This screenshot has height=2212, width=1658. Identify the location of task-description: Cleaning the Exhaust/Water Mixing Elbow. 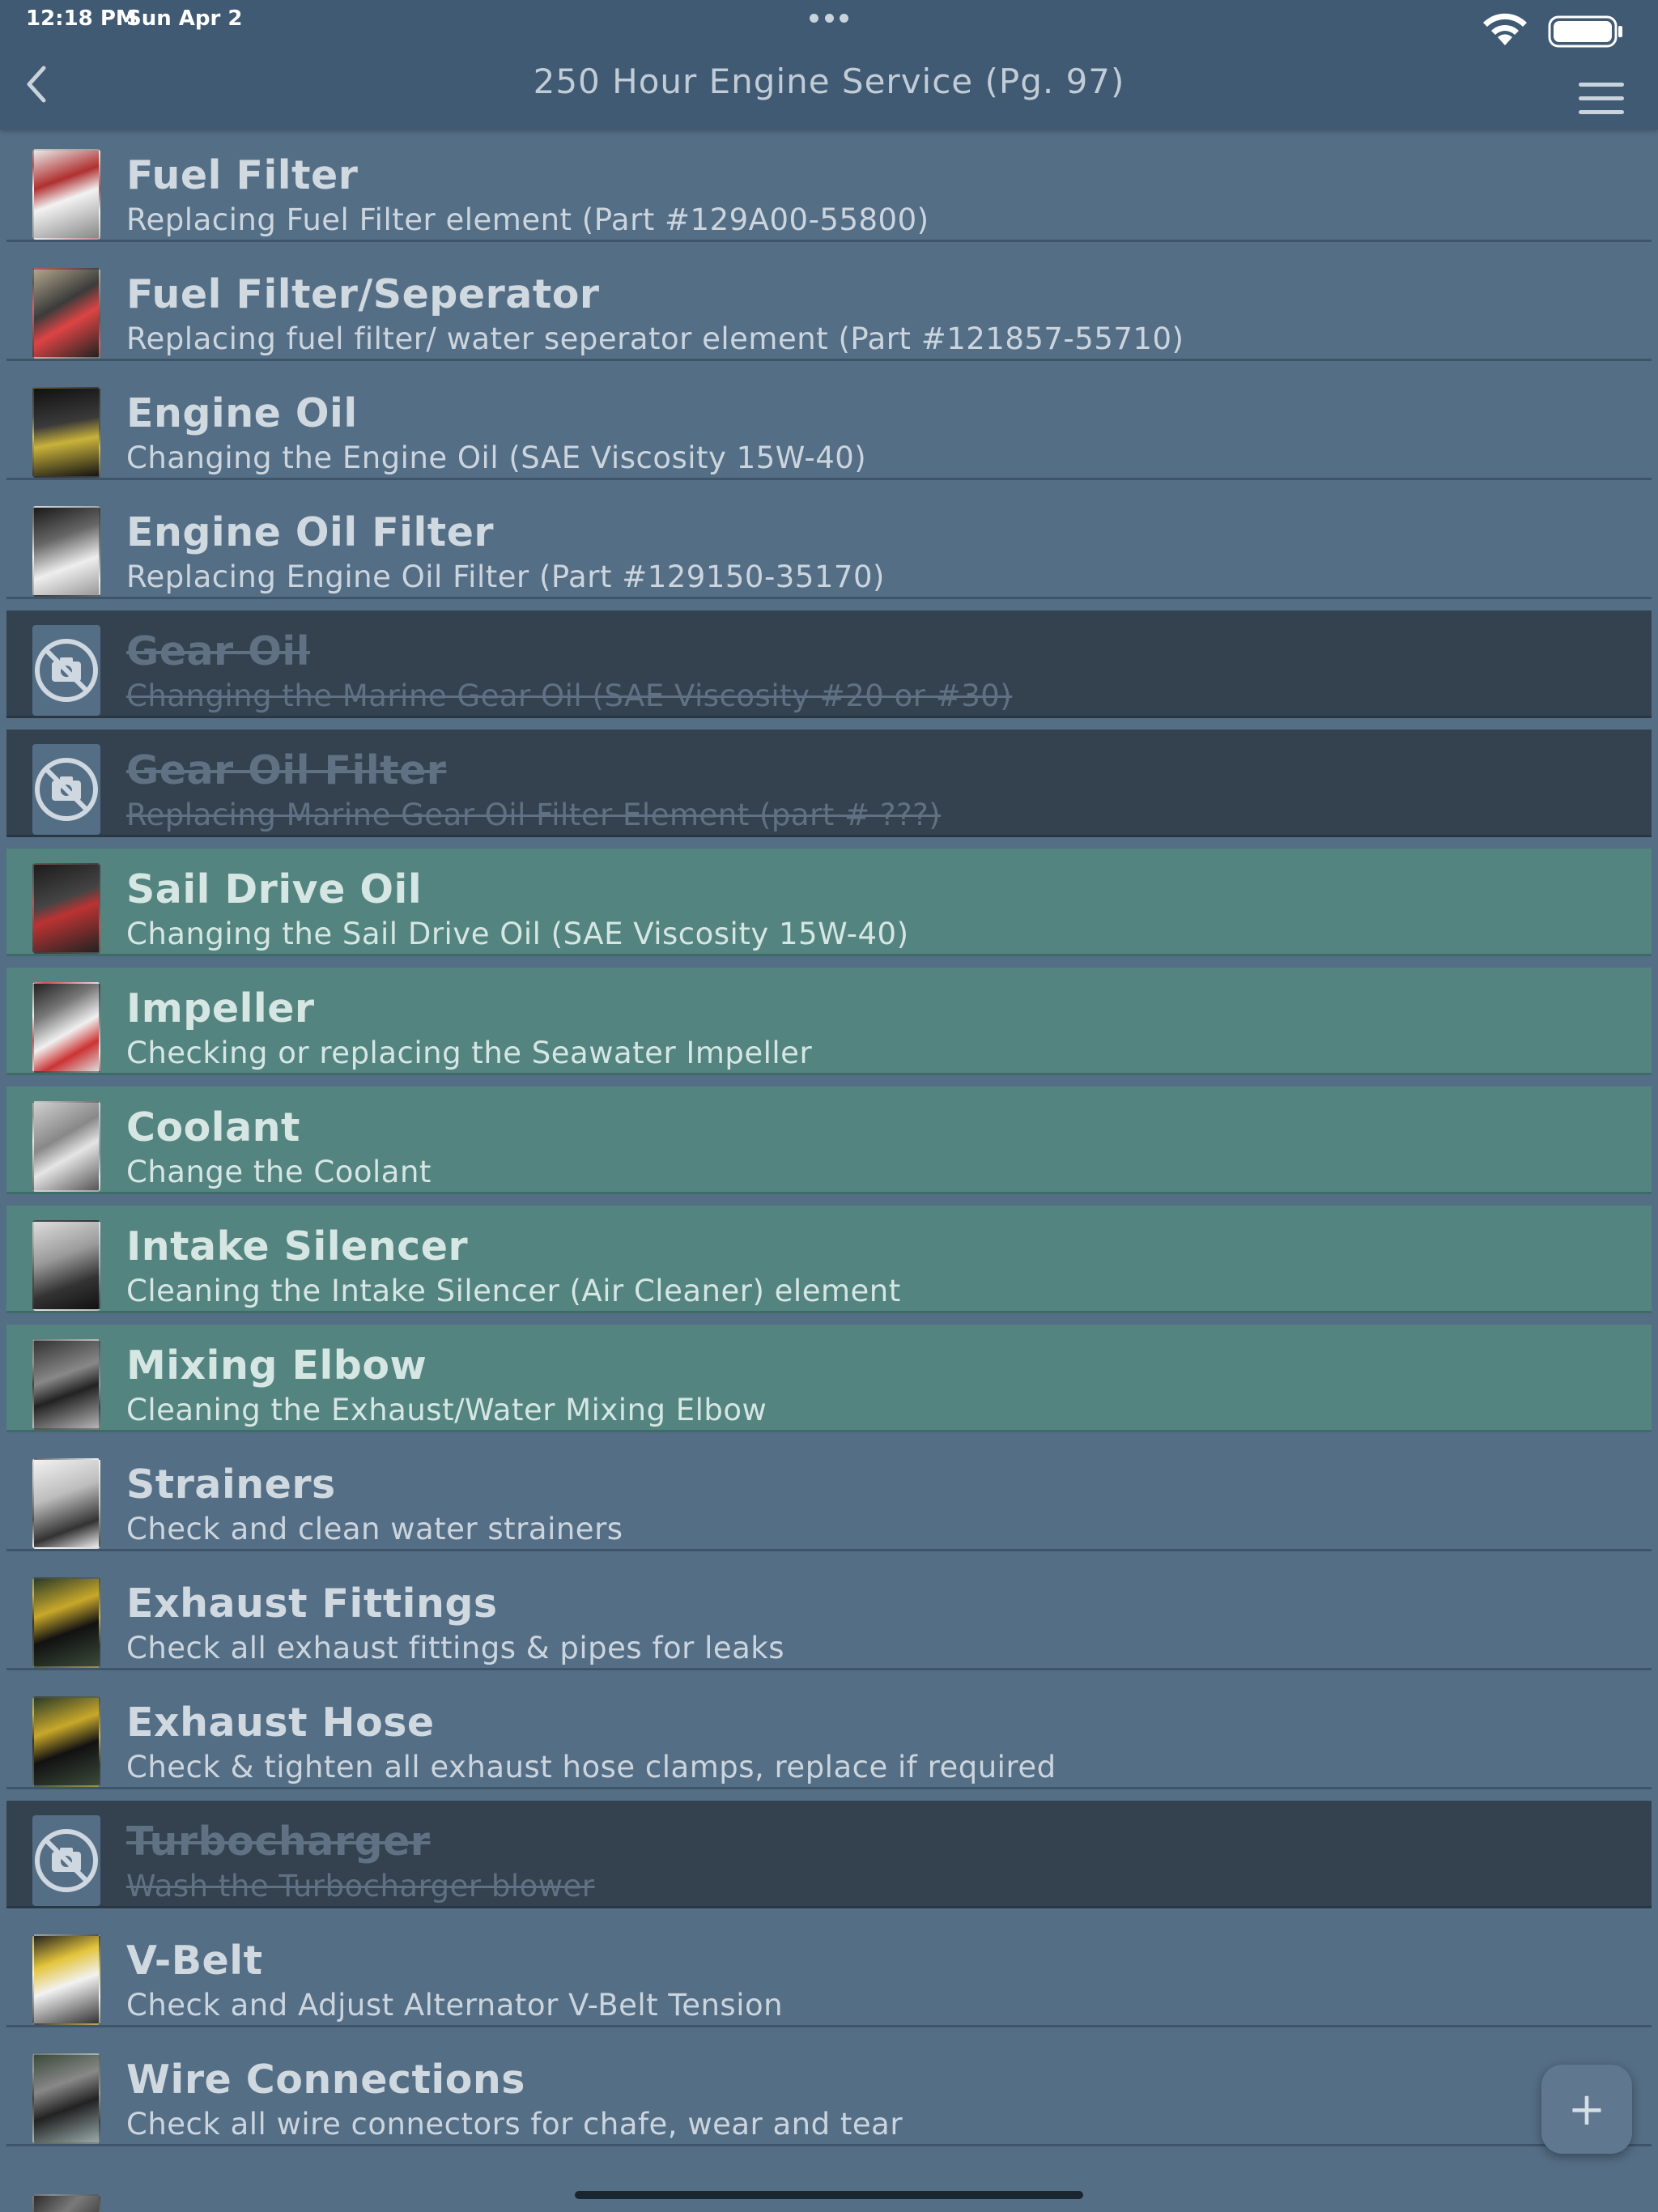
(446, 1410).